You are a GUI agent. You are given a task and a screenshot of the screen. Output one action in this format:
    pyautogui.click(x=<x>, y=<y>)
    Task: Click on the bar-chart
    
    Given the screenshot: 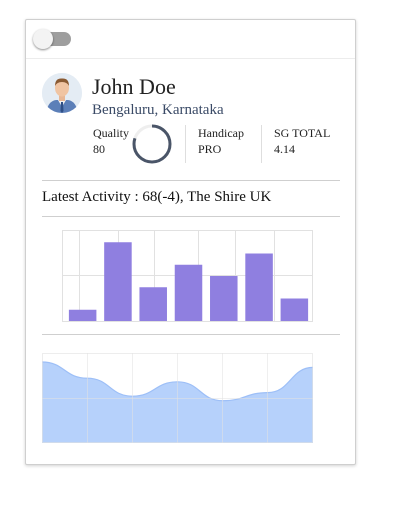 What is the action you would take?
    pyautogui.click(x=187, y=276)
    